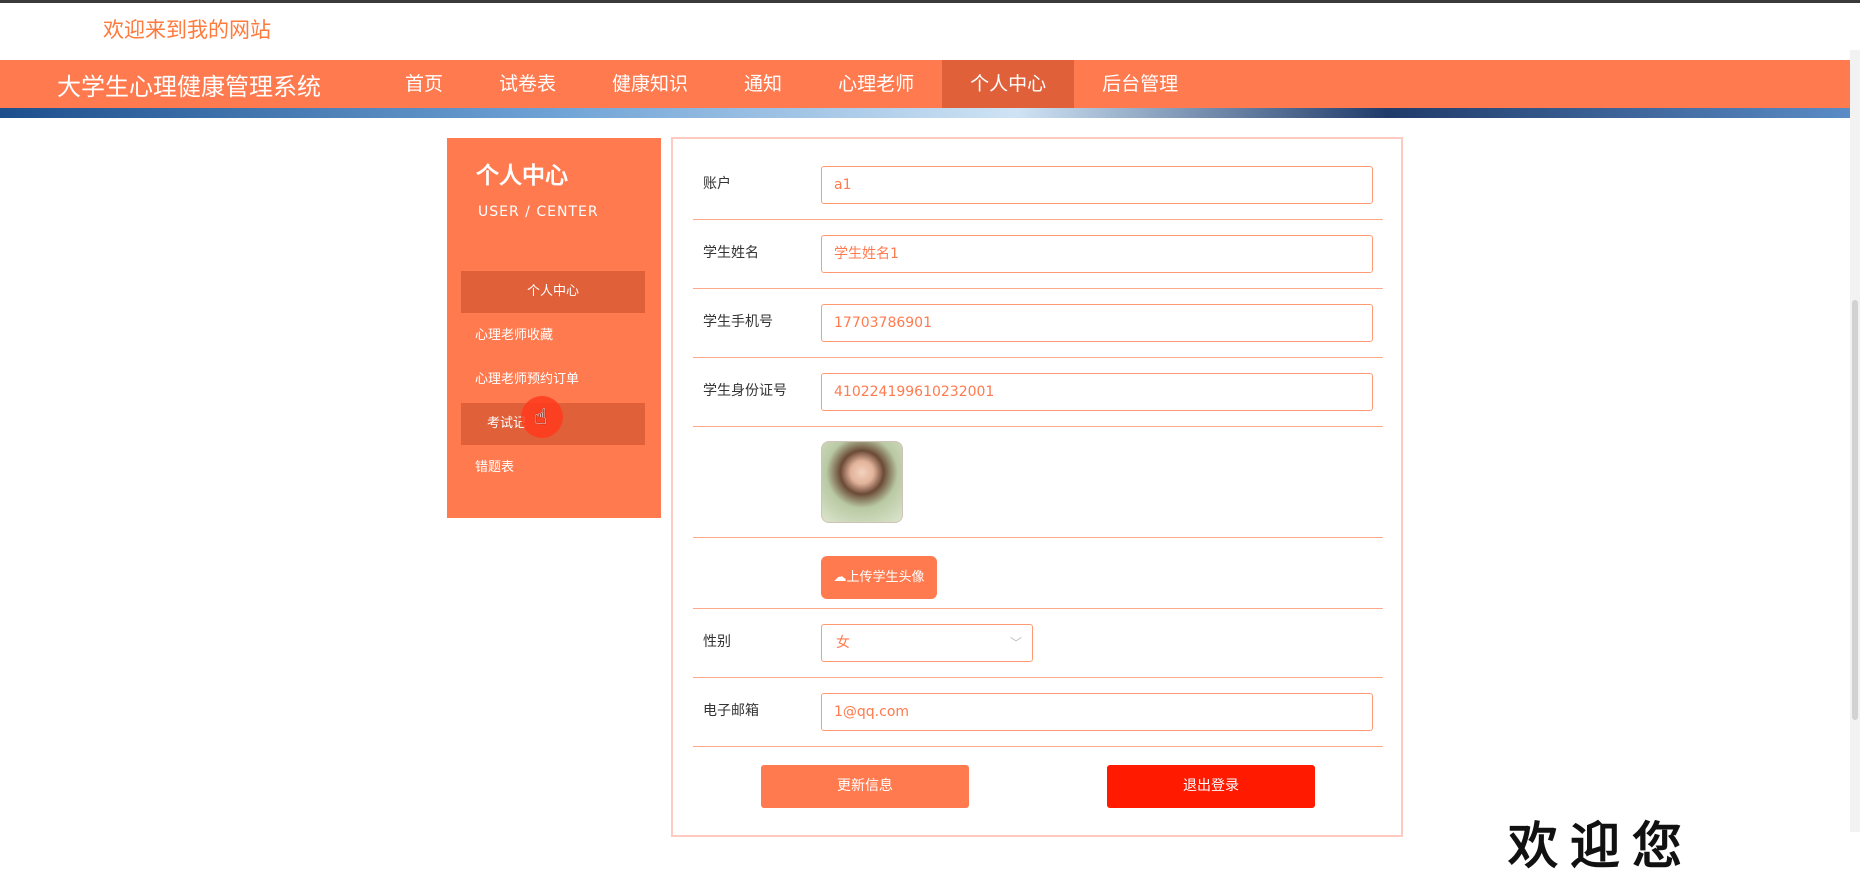 This screenshot has height=878, width=1860. Describe the element at coordinates (930, 1) in the screenshot. I see `window-top-border` at that location.